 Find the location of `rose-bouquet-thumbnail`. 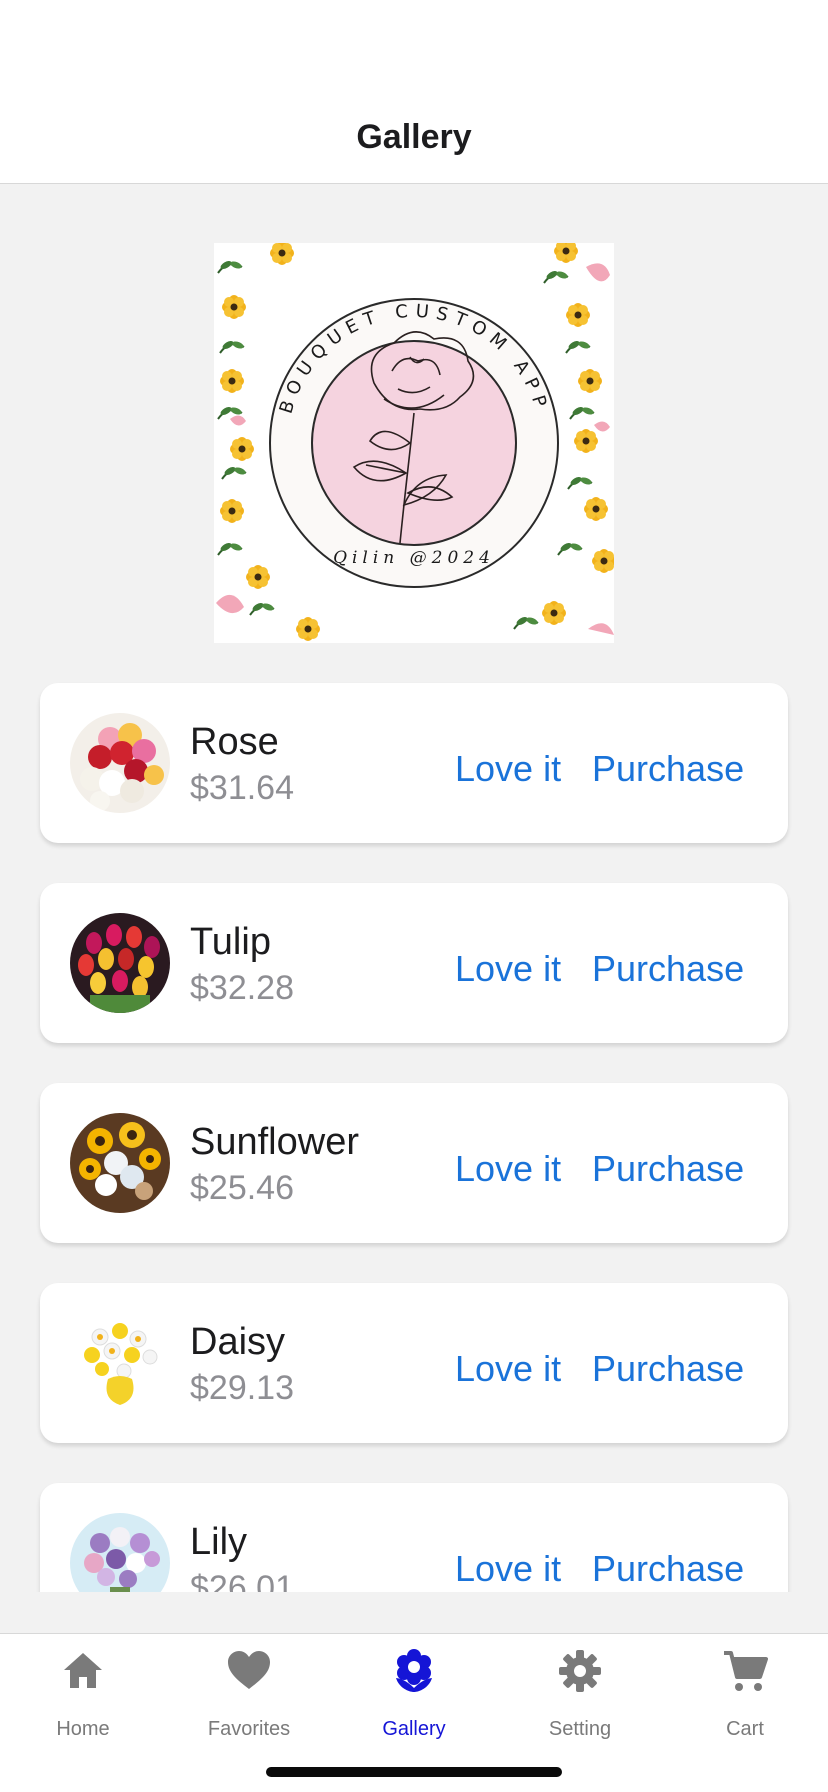

rose-bouquet-thumbnail is located at coordinates (120, 763).